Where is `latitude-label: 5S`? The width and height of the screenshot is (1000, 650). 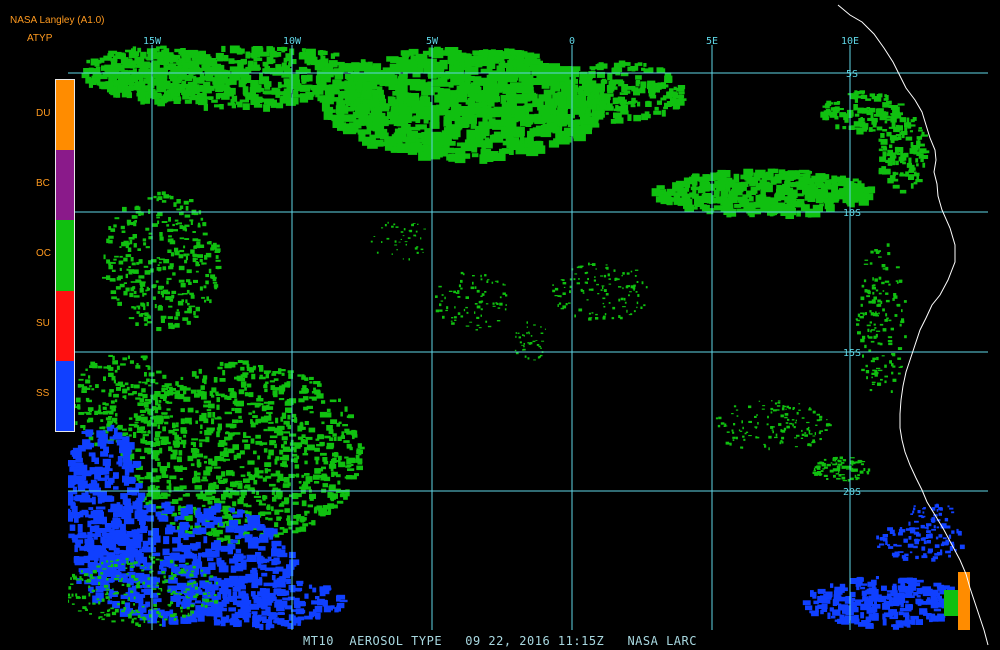 latitude-label: 5S is located at coordinates (852, 74).